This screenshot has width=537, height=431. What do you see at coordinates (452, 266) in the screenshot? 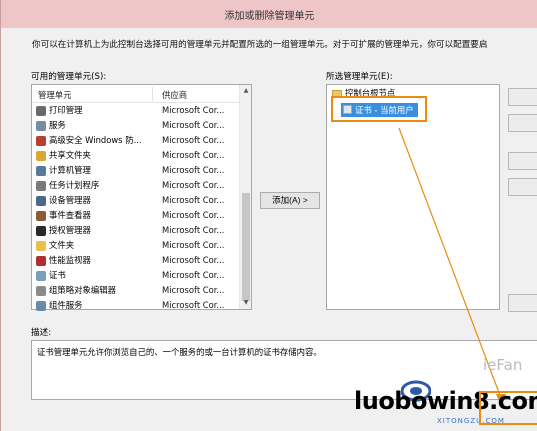
I see `annotation-arrow` at bounding box center [452, 266].